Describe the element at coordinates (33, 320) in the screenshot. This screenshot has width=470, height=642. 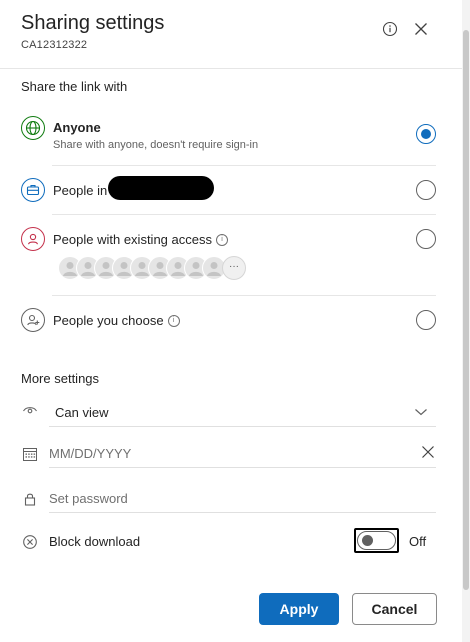
I see `person-add-icon` at that location.